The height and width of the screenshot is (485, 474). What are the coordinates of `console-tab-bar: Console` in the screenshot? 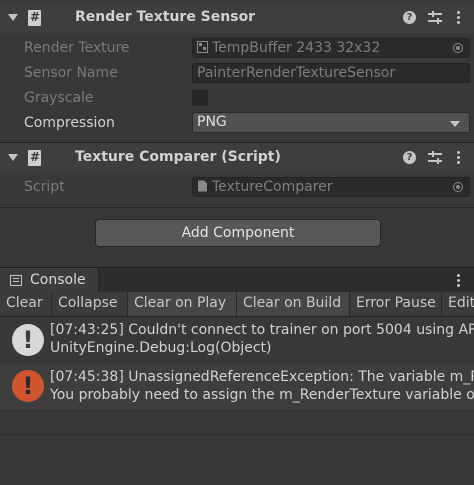 It's located at (237, 280).